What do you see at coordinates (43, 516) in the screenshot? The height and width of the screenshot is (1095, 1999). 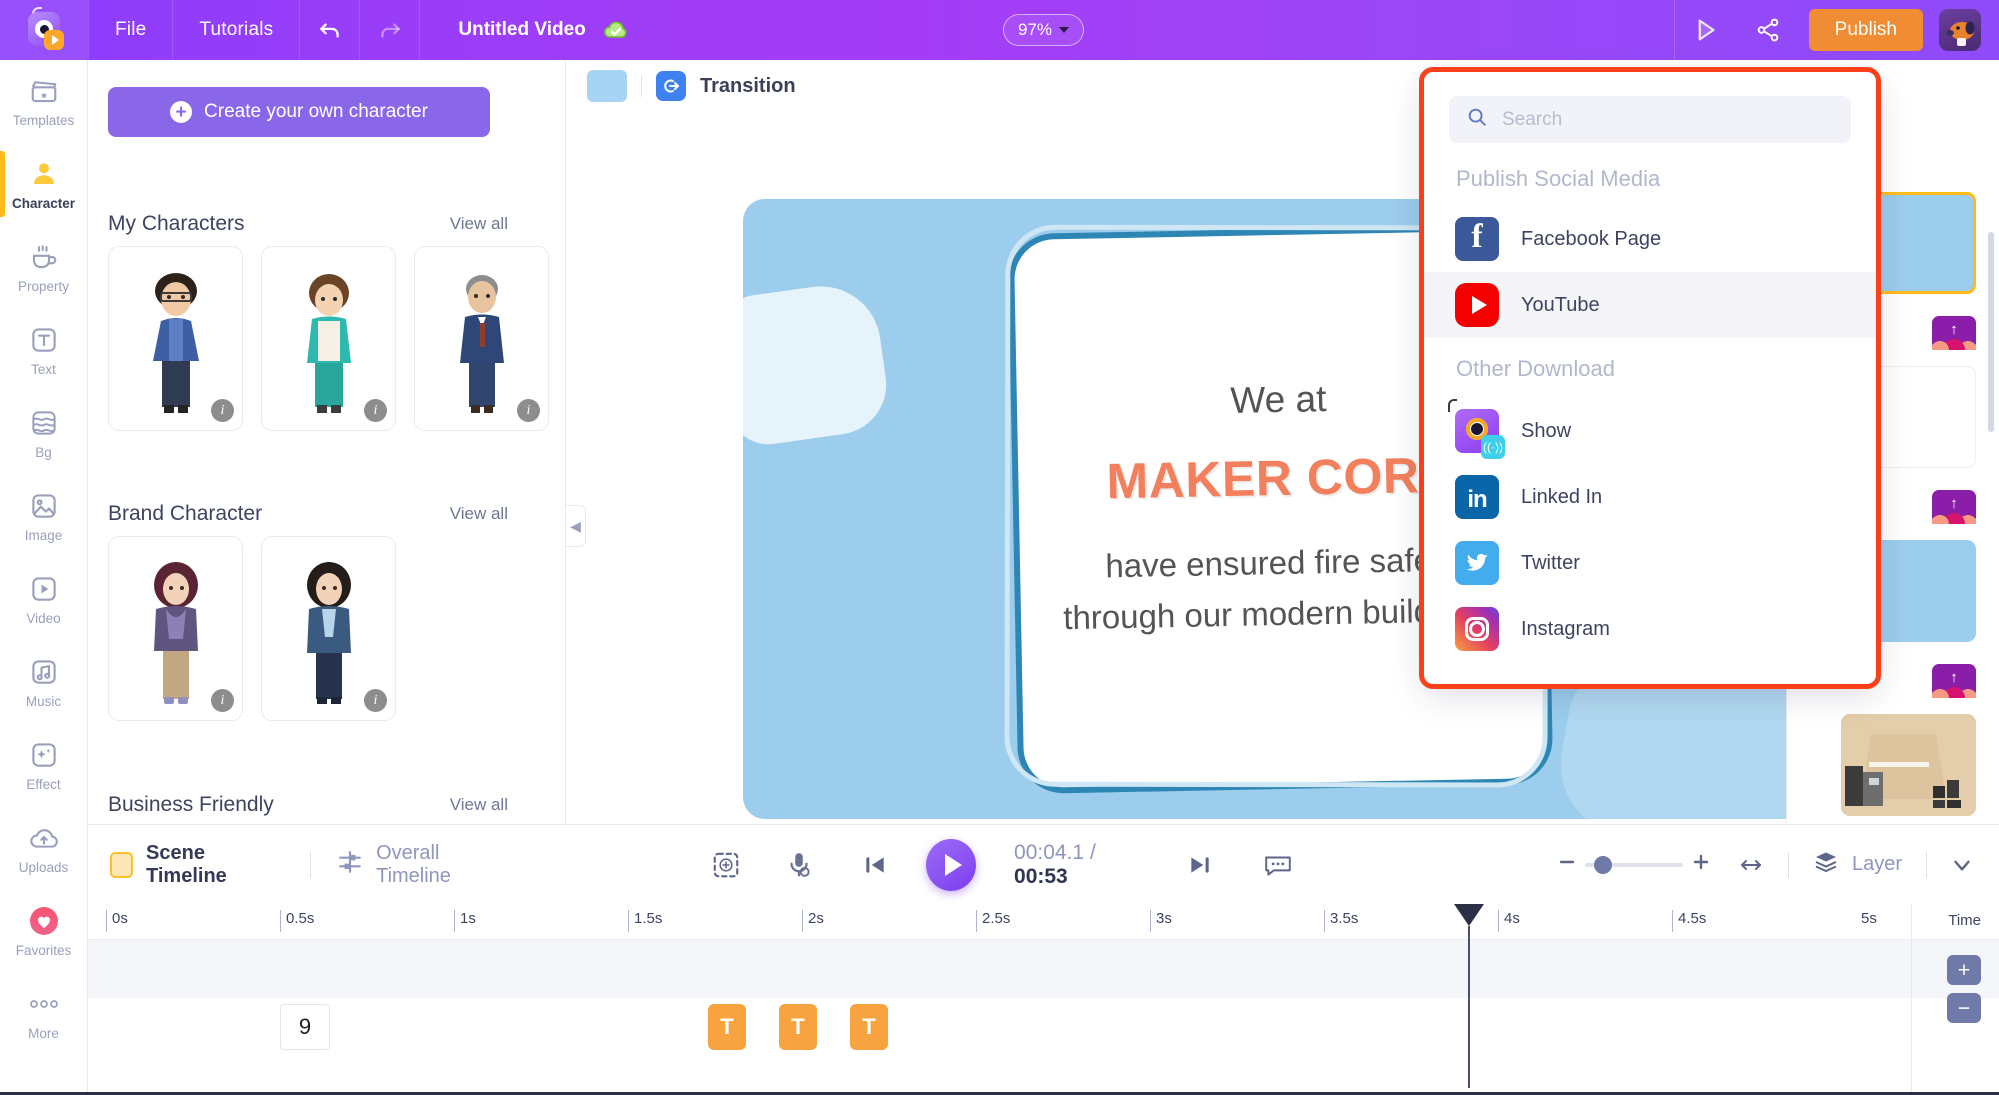 I see `sidebar-item-image: Image` at bounding box center [43, 516].